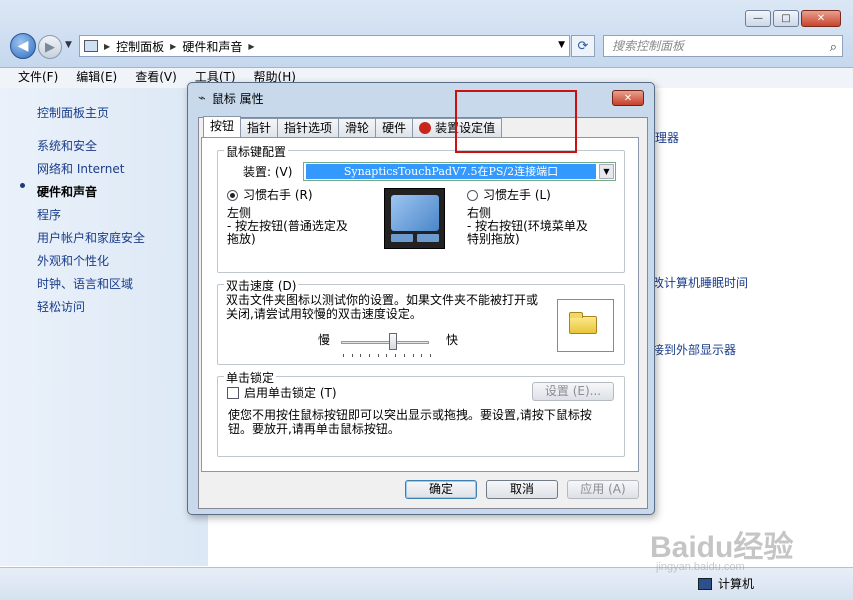 The height and width of the screenshot is (600, 853). What do you see at coordinates (268, 172) in the screenshot?
I see `device-label: 装置: (V)` at bounding box center [268, 172].